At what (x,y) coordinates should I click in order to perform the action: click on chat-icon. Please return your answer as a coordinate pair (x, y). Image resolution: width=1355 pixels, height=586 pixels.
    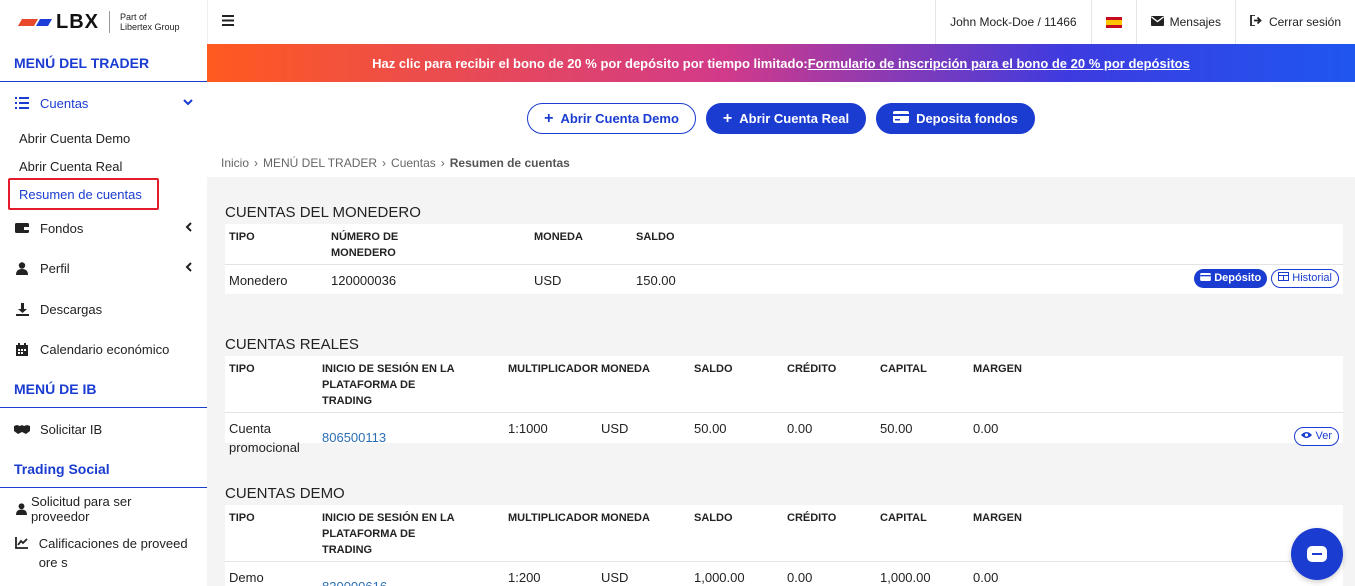
    Looking at the image, I should click on (1317, 554).